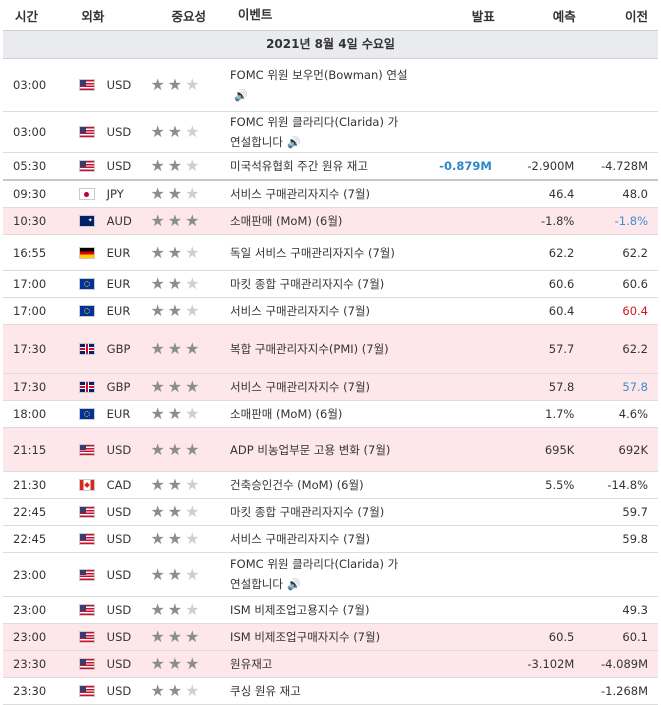 The width and height of the screenshot is (661, 705). I want to click on event-title: ISM 비제조업고용지수 (7월), so click(319, 610).